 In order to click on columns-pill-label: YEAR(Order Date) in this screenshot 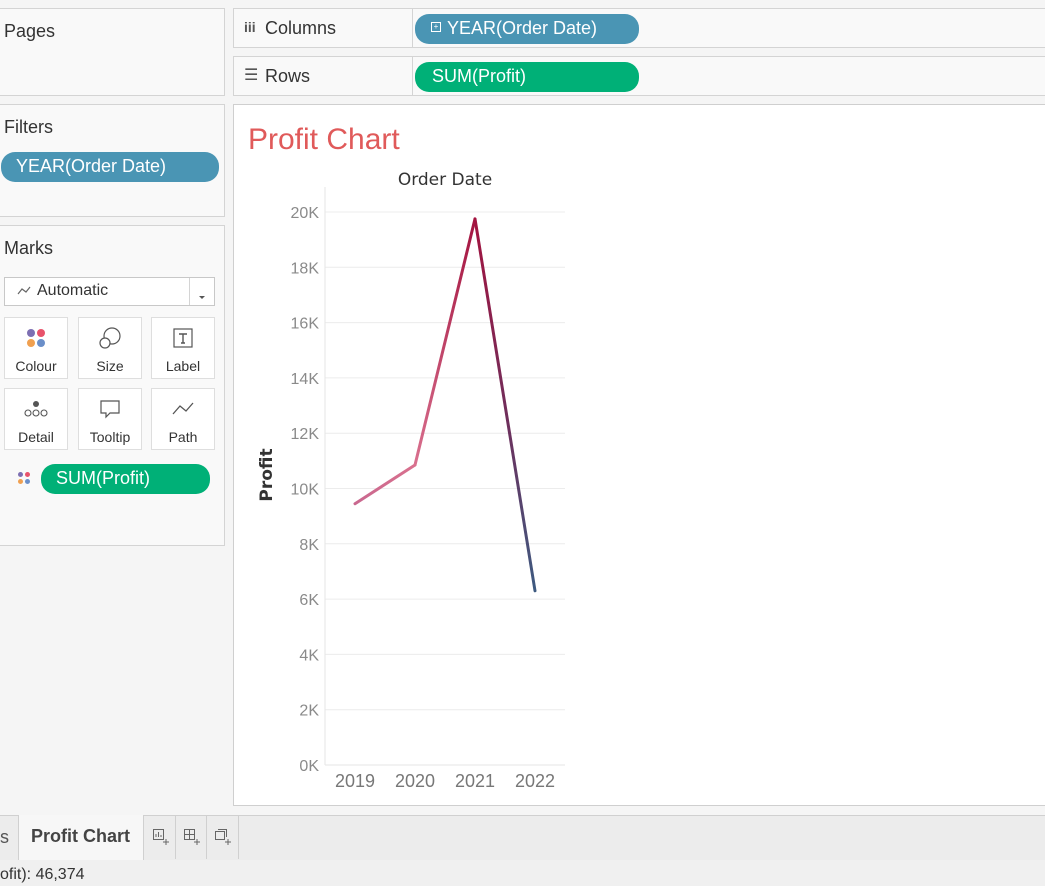, I will do `click(522, 28)`.